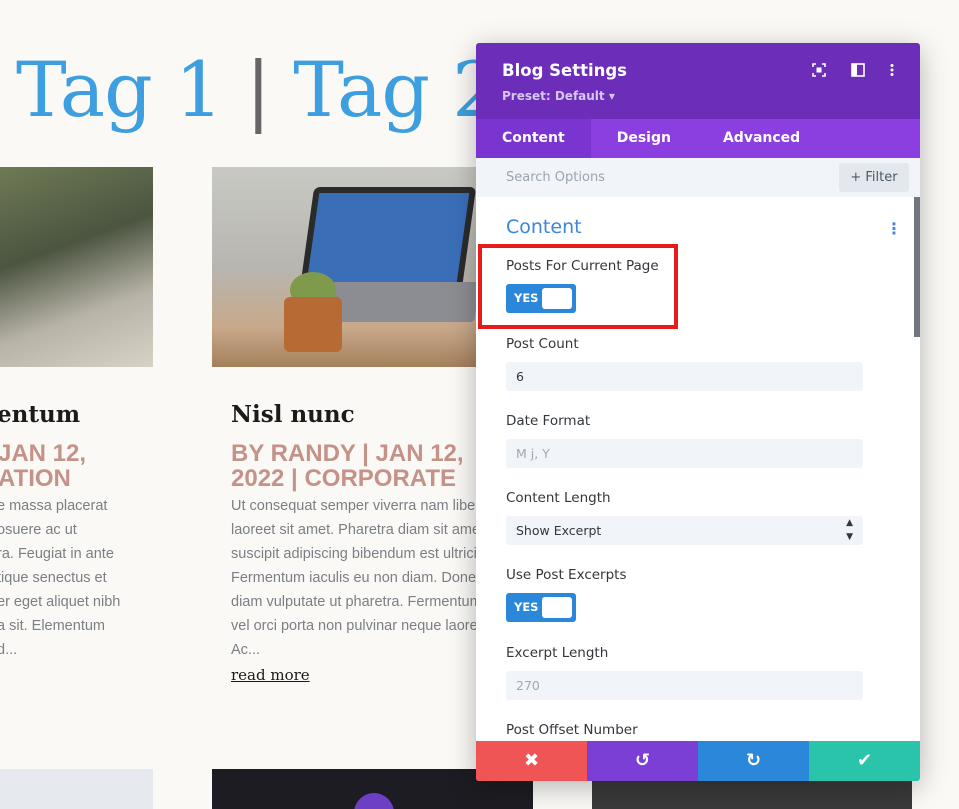 The image size is (959, 809). What do you see at coordinates (684, 376) in the screenshot?
I see `post-count-input: 6` at bounding box center [684, 376].